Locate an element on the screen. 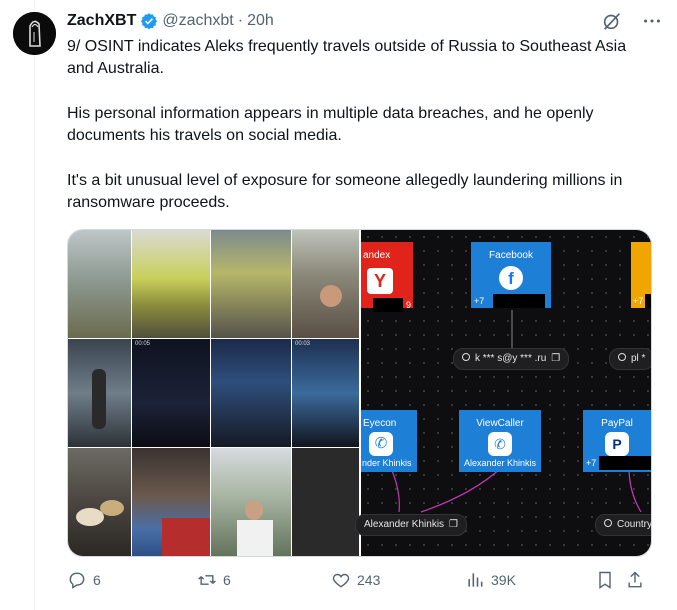 The width and height of the screenshot is (677, 610). tweet-header: ZachXBT @zachxbt · 20h is located at coordinates (170, 21).